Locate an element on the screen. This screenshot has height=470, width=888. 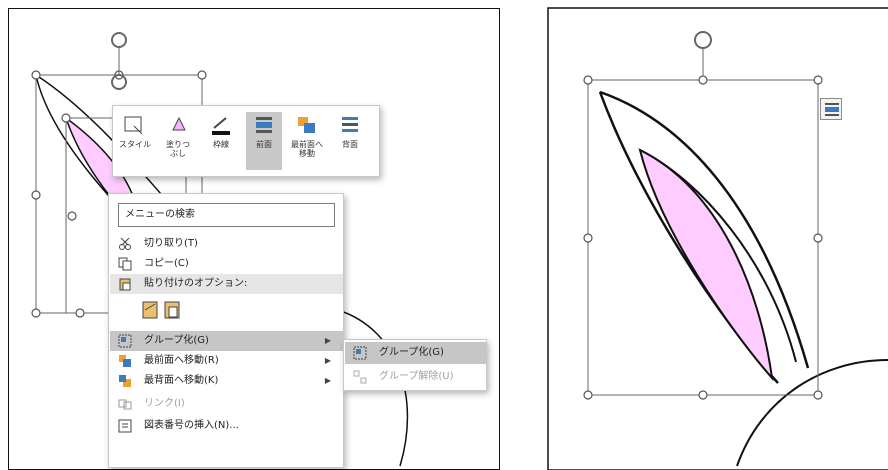
paste-icon is located at coordinates (125, 284).